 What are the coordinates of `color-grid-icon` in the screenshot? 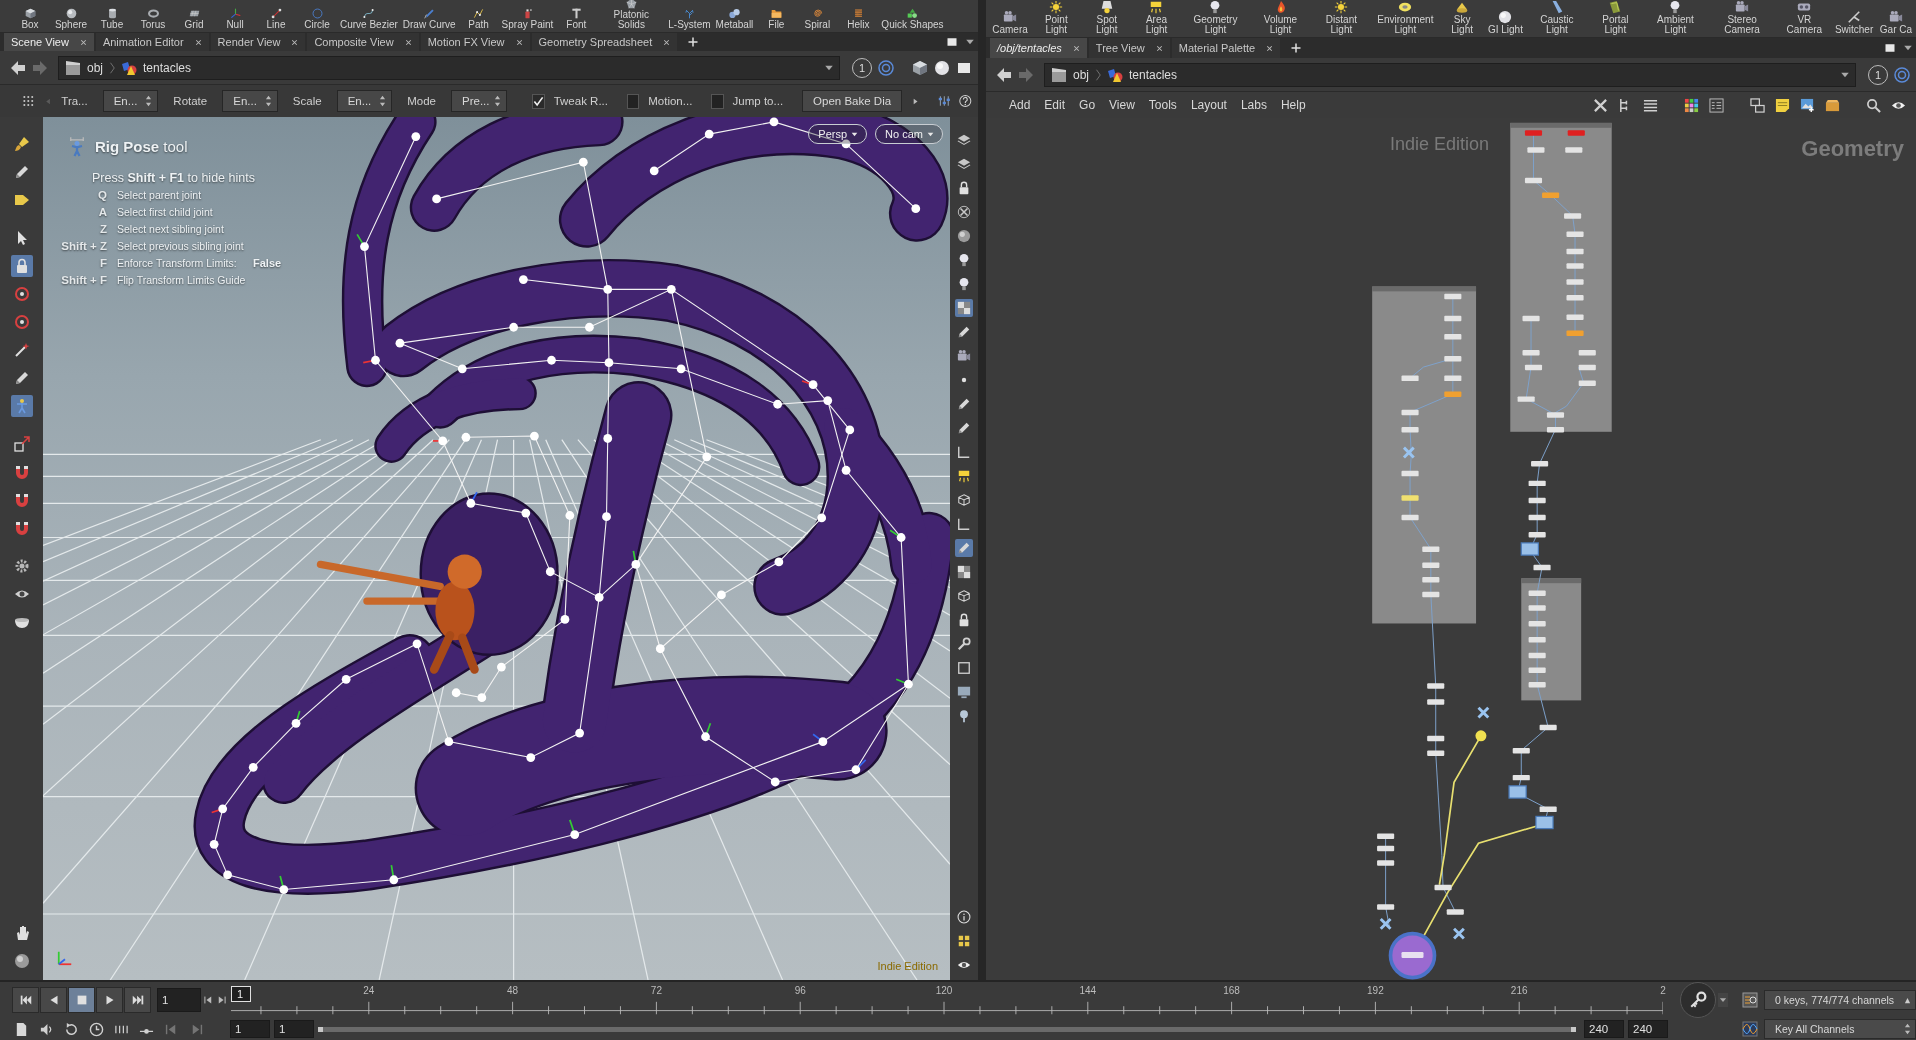 It's located at (1691, 105).